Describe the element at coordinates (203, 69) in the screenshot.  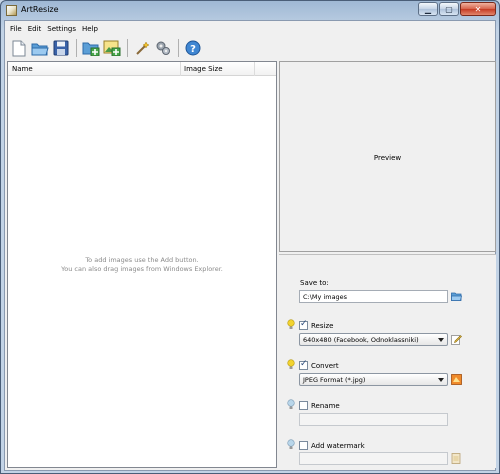
I see `column-header-image-size: Image Size` at that location.